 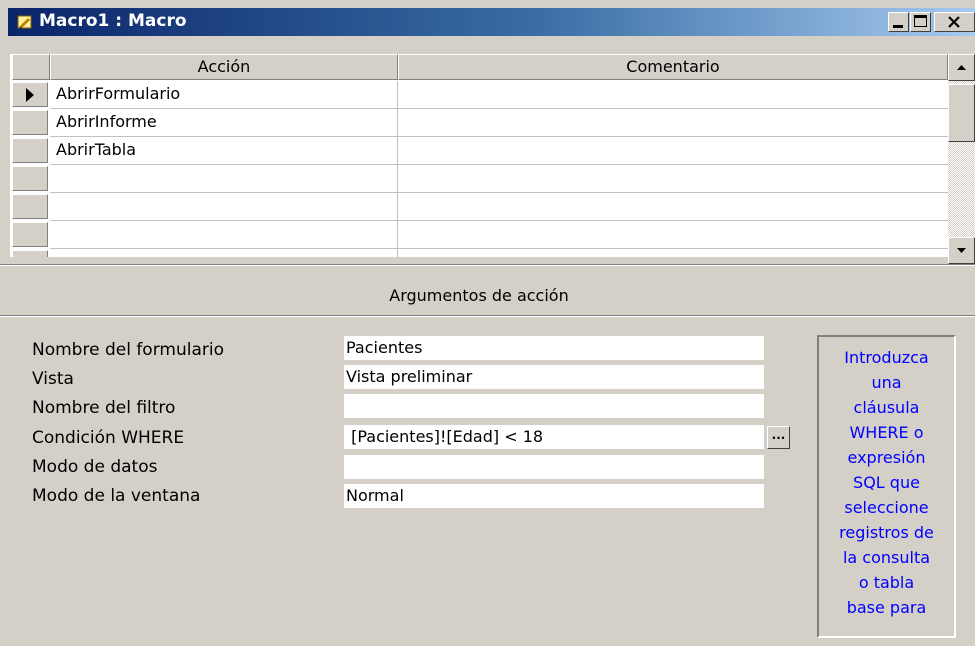 What do you see at coordinates (961, 159) in the screenshot?
I see `vertical-scrollbar` at bounding box center [961, 159].